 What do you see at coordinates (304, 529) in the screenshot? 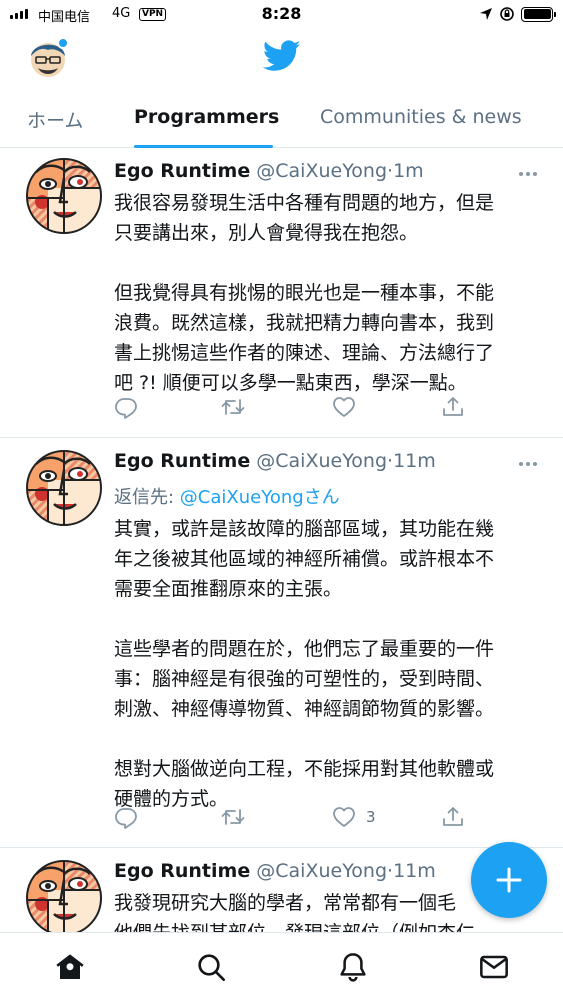
I see `tweet-text-line: 其實，或許是該故障的腦部區域，其功能在幾` at bounding box center [304, 529].